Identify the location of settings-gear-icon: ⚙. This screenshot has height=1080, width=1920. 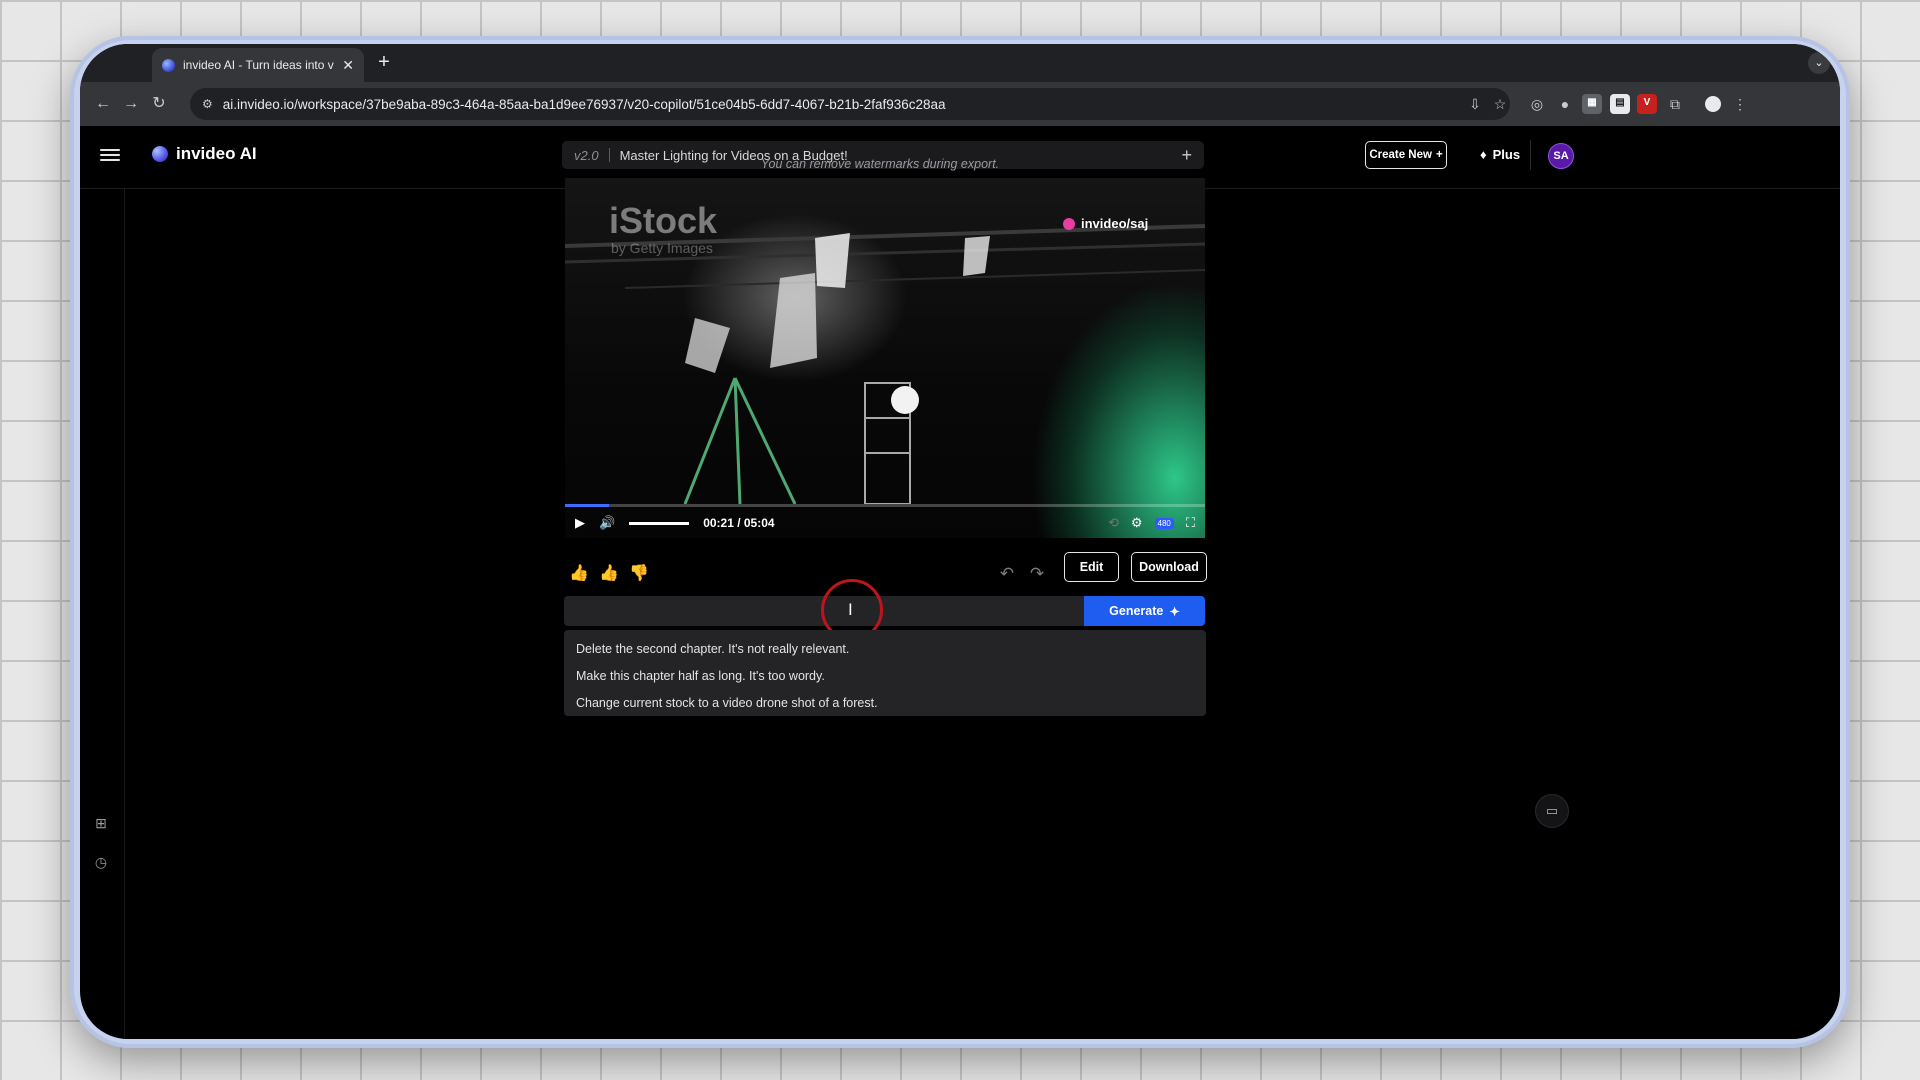
(1137, 523).